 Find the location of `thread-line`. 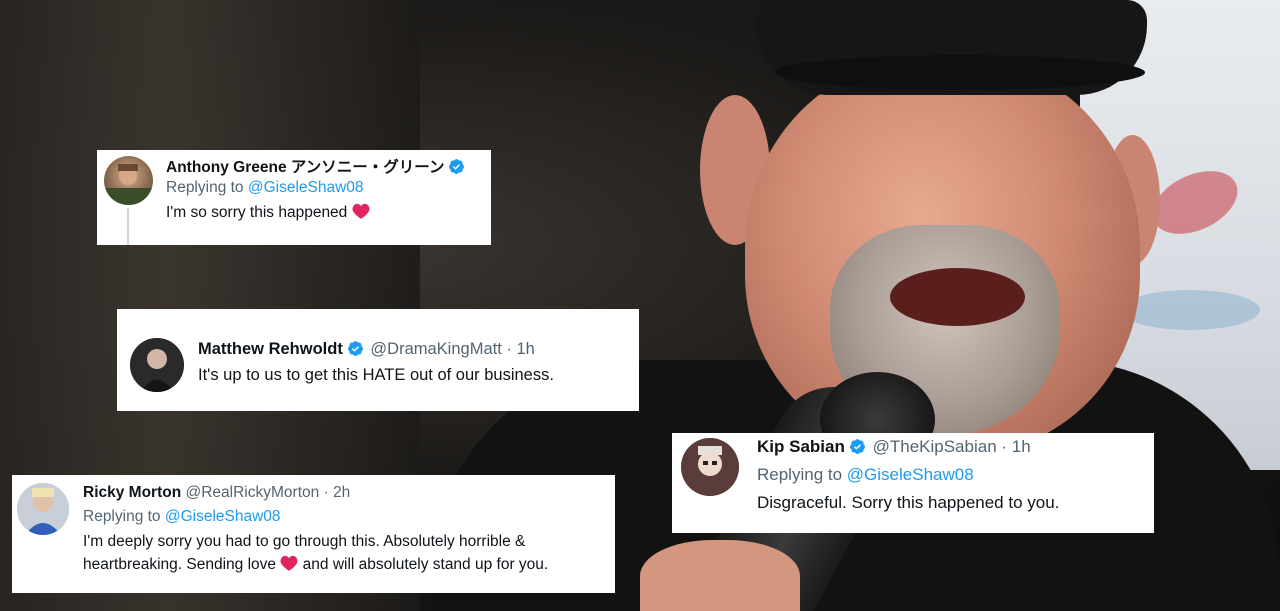

thread-line is located at coordinates (128, 226).